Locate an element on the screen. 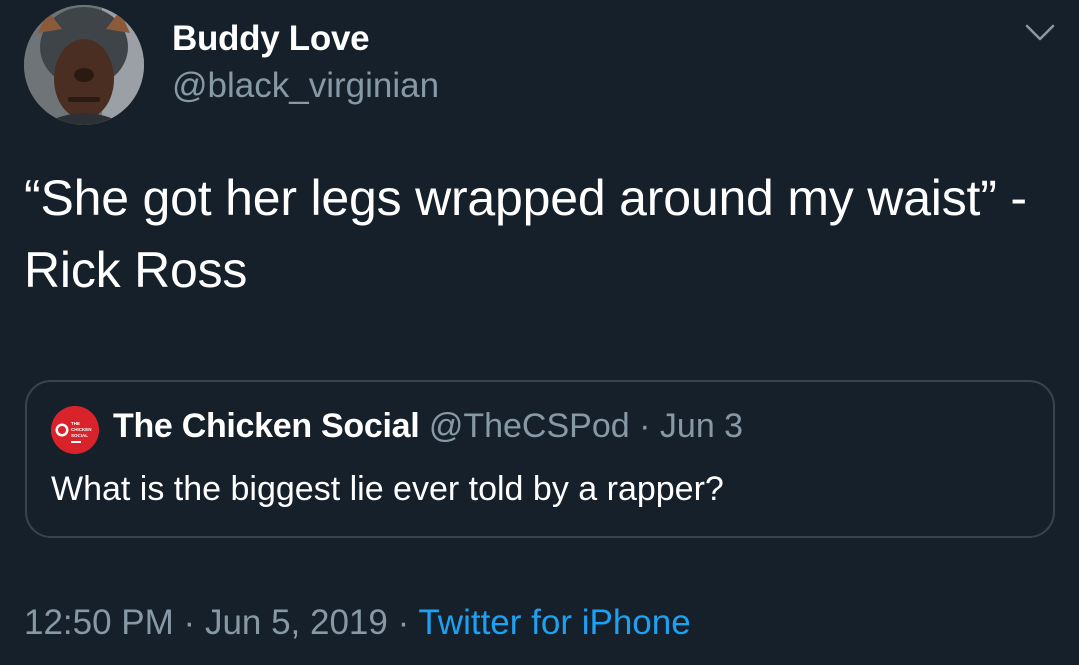 The width and height of the screenshot is (1079, 665). chevron-down-icon is located at coordinates (1040, 33).